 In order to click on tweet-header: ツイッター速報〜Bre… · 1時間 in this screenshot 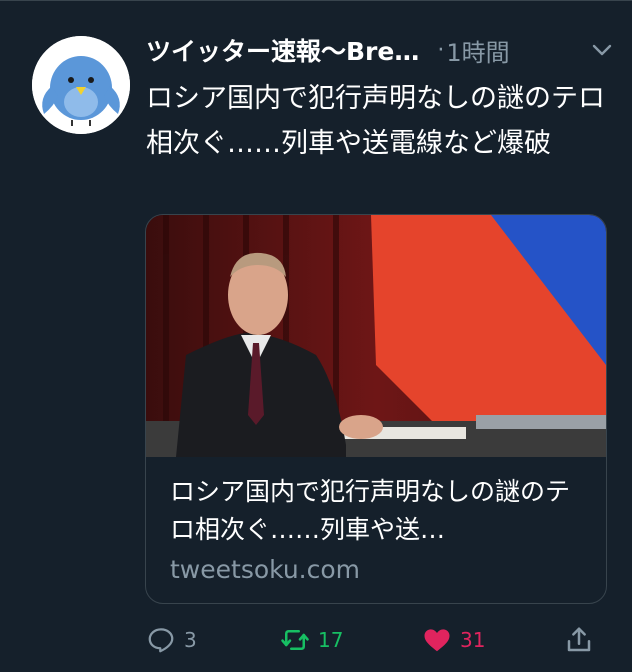, I will do `click(381, 50)`.